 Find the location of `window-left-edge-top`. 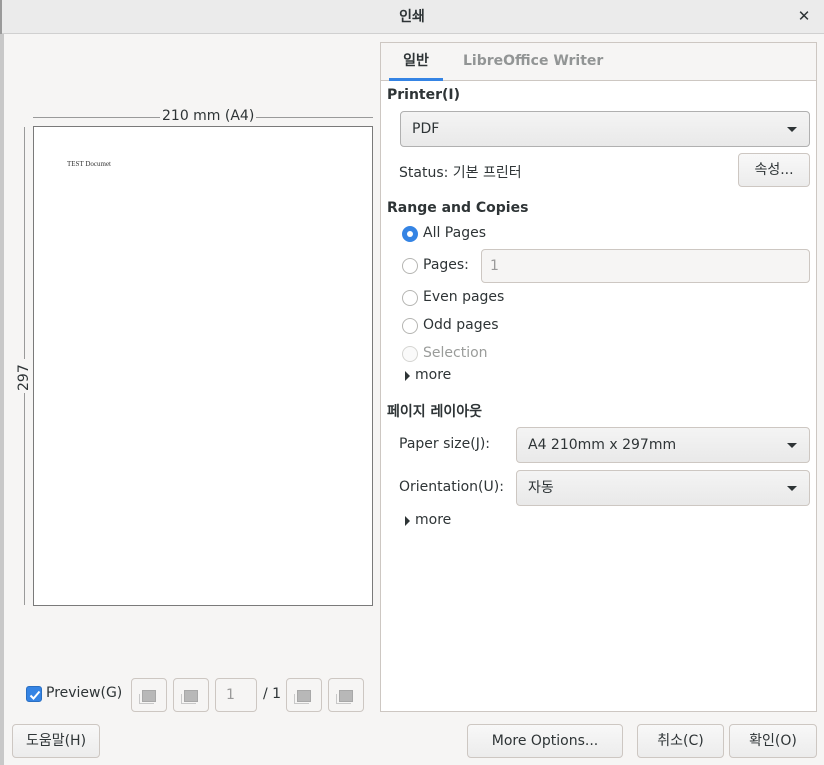

window-left-edge-top is located at coordinates (1, 17).